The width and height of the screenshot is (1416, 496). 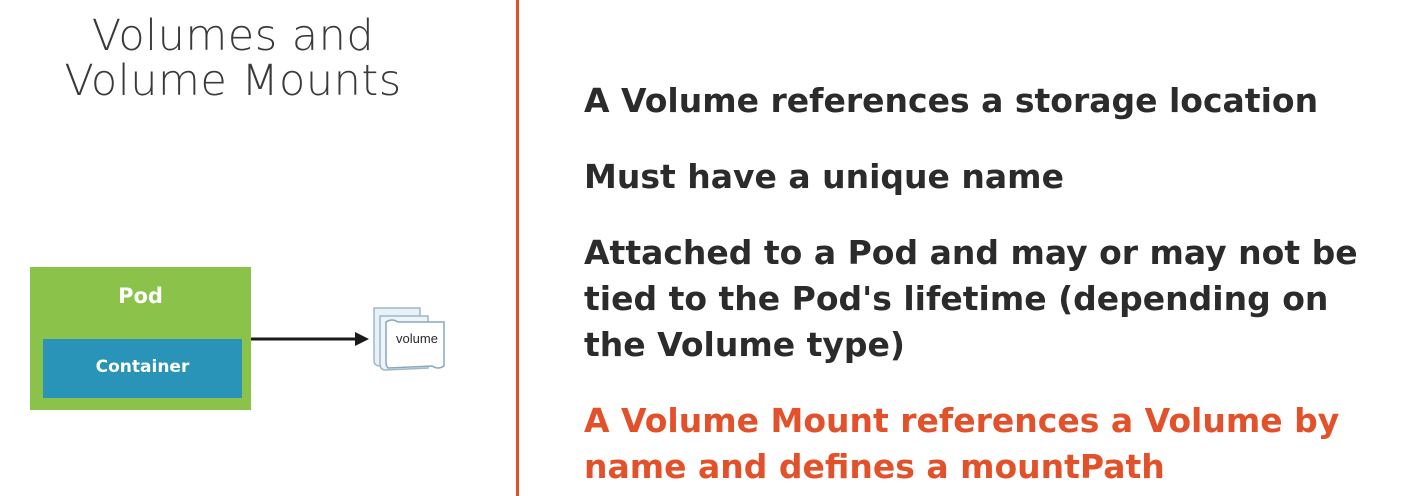 I want to click on container-label: Container, so click(x=142, y=367).